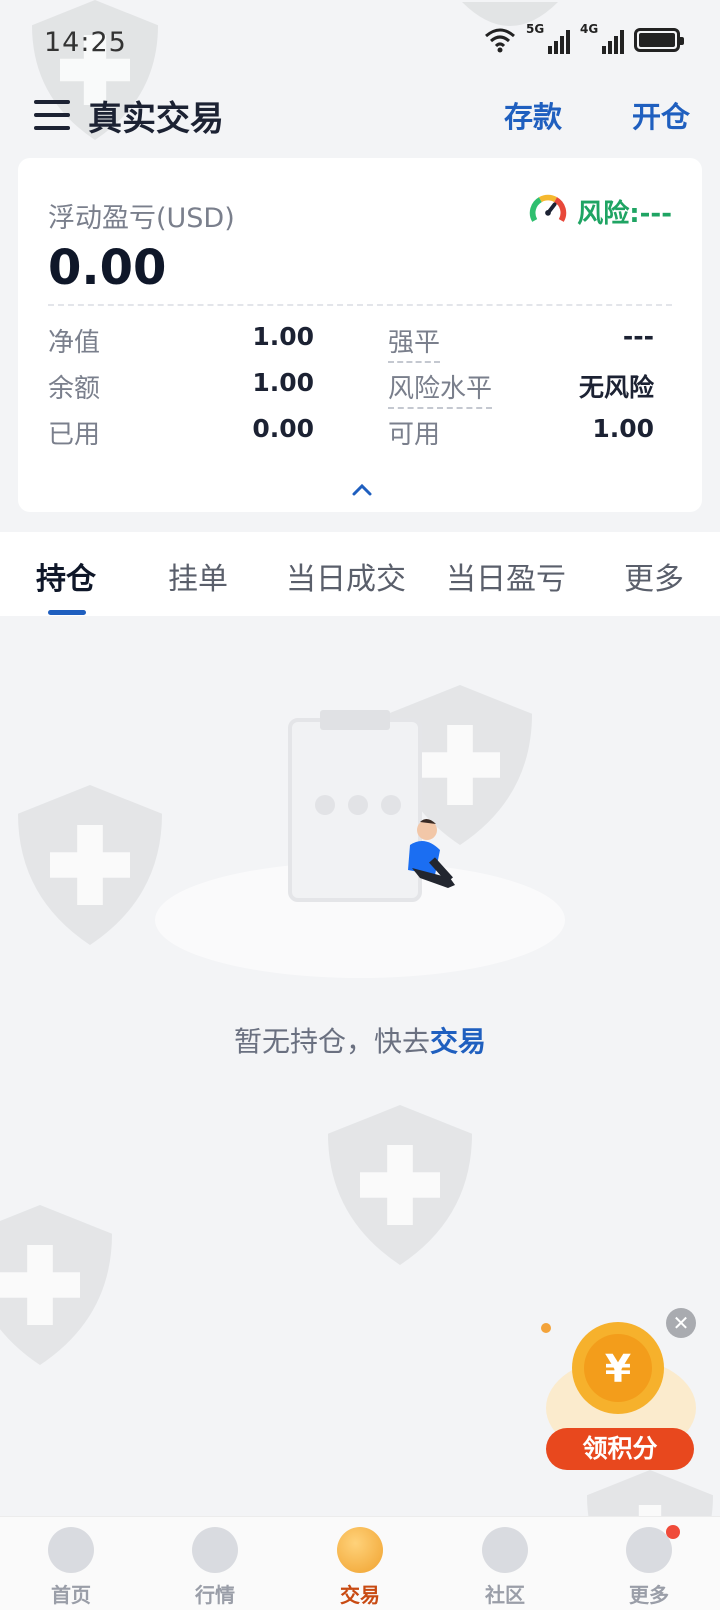  Describe the element at coordinates (67, 612) in the screenshot. I see `active-tab-indicator` at that location.